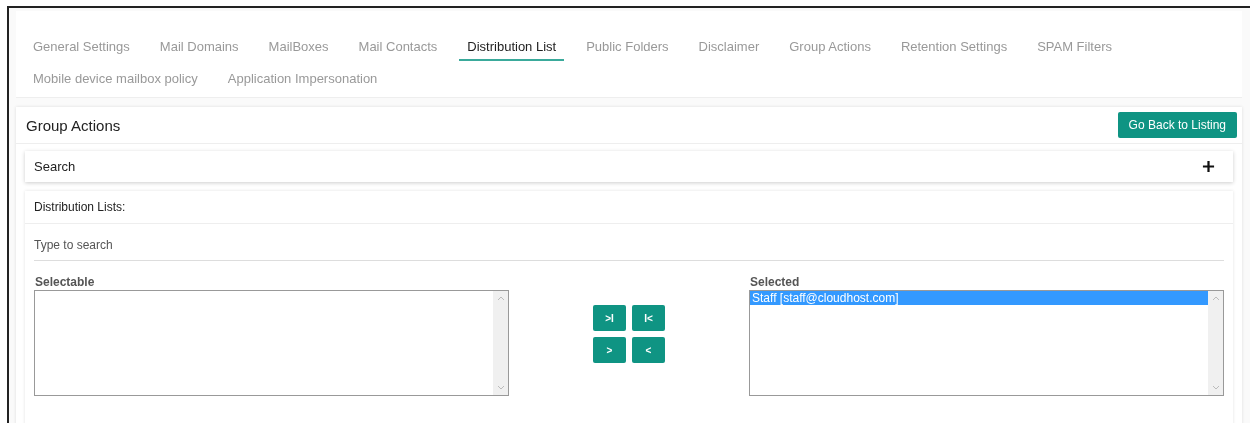  What do you see at coordinates (648, 350) in the screenshot?
I see `move-button: <` at bounding box center [648, 350].